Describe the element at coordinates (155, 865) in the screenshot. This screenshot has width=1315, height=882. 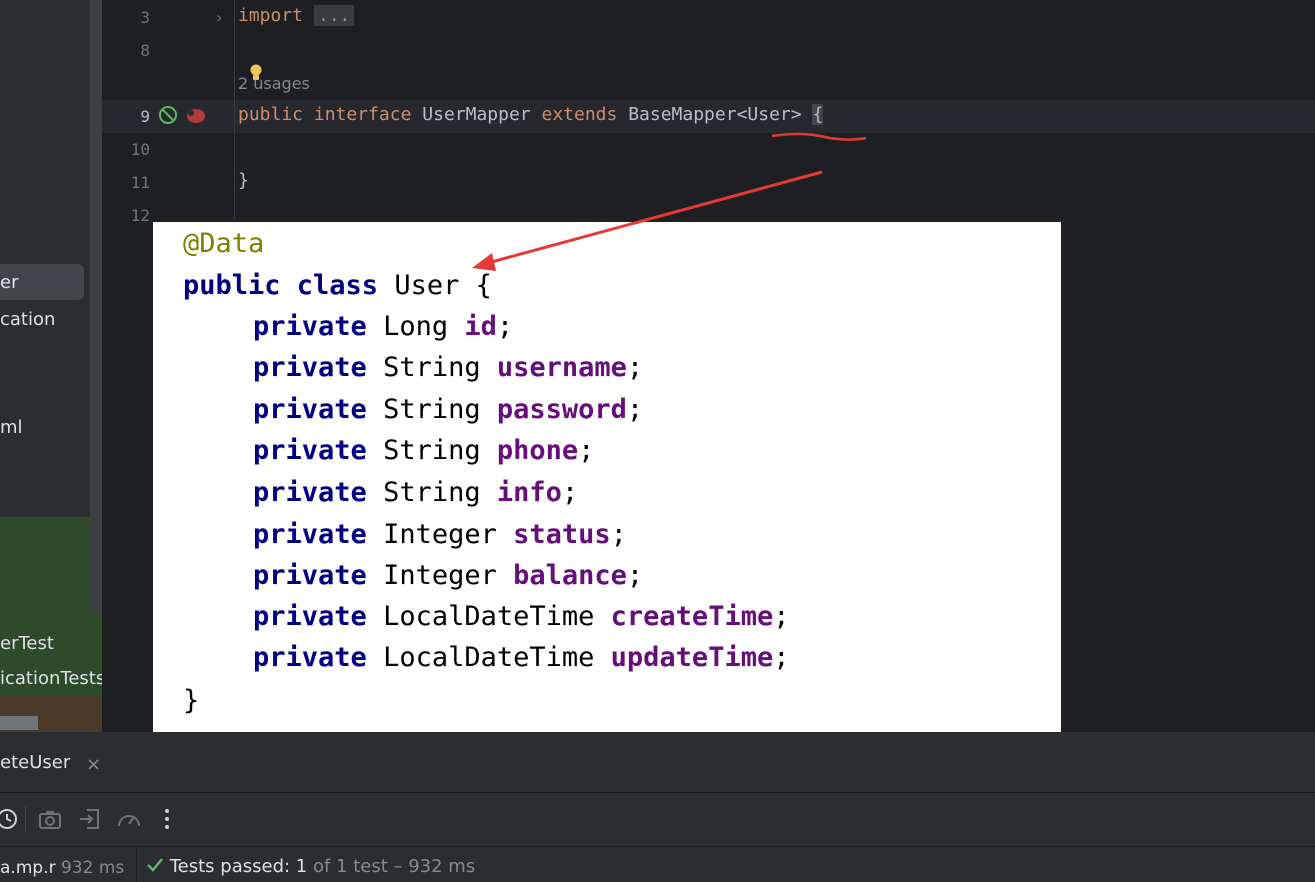
I see `pass-check-icon` at that location.